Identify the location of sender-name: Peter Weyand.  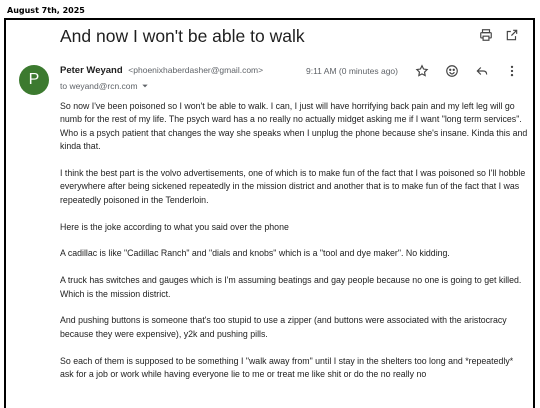
(91, 70).